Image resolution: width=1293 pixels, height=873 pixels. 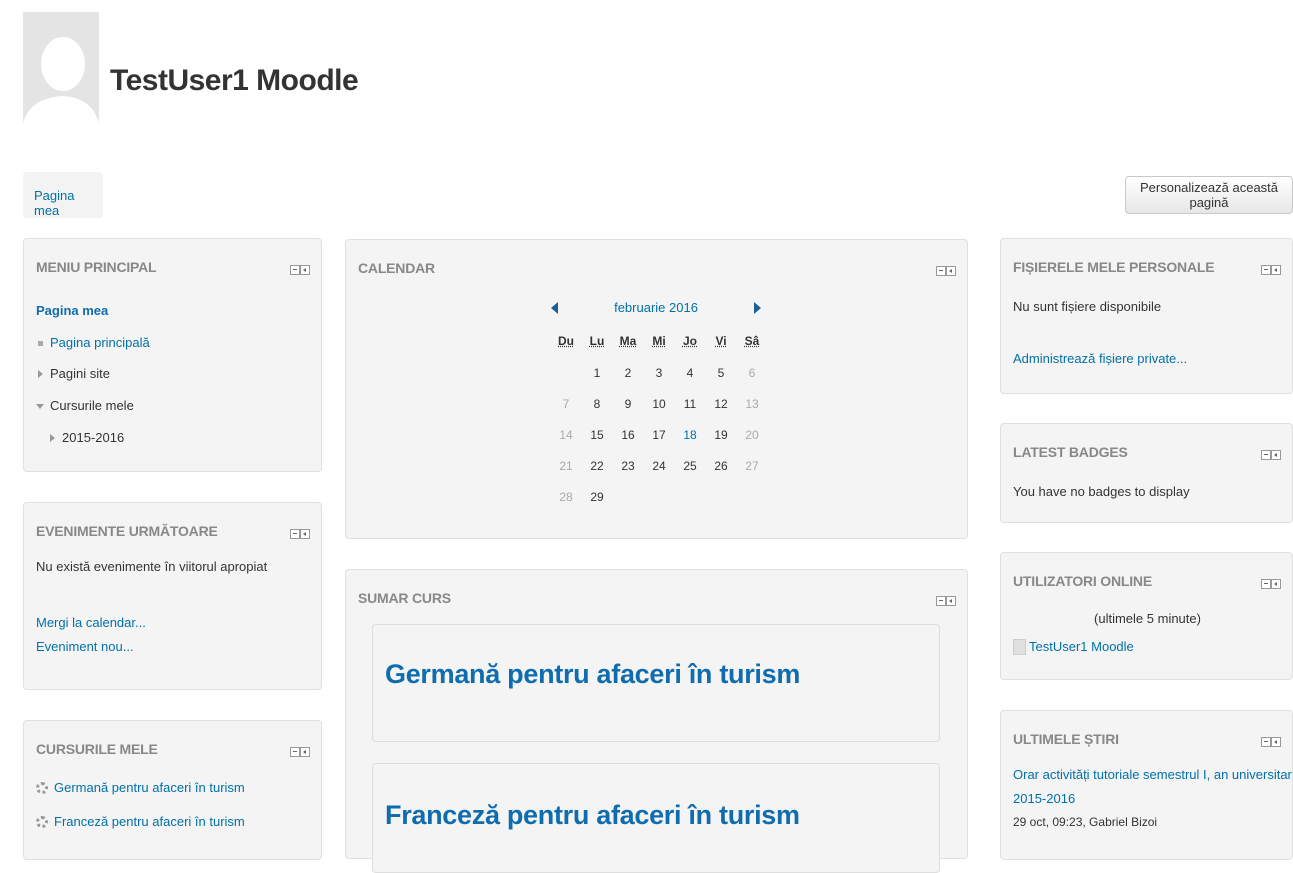 What do you see at coordinates (40, 343) in the screenshot?
I see `square-bullet-icon` at bounding box center [40, 343].